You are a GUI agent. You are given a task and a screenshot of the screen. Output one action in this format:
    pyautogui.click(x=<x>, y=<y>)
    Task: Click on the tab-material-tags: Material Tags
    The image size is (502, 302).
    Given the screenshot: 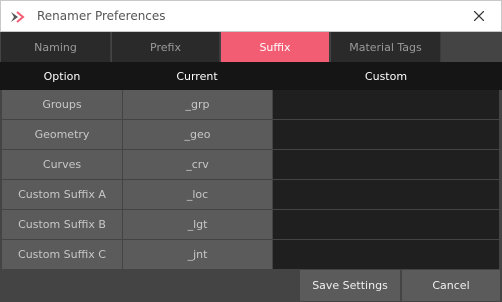 What is the action you would take?
    pyautogui.click(x=386, y=47)
    